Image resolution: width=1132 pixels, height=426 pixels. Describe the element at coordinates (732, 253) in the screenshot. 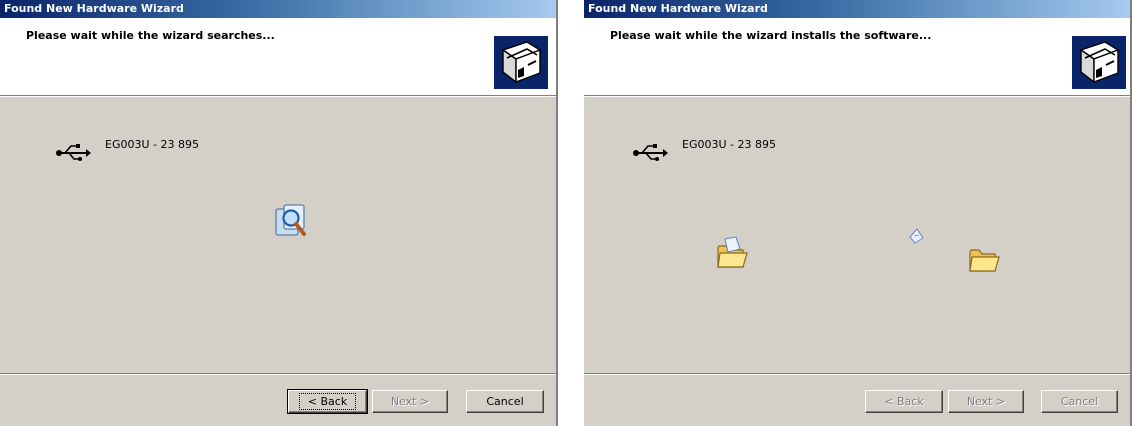

I see `source-folder-icon` at that location.